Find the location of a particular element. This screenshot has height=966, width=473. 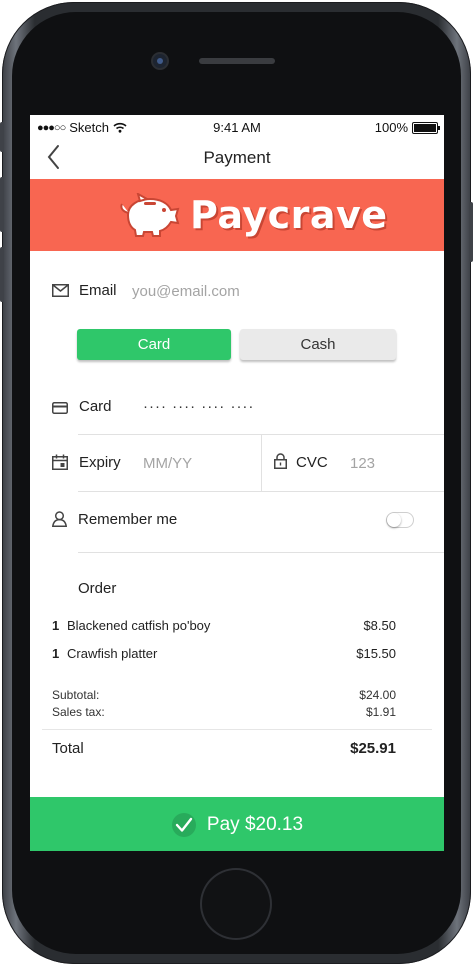

item-price: $8.50 is located at coordinates (379, 625).